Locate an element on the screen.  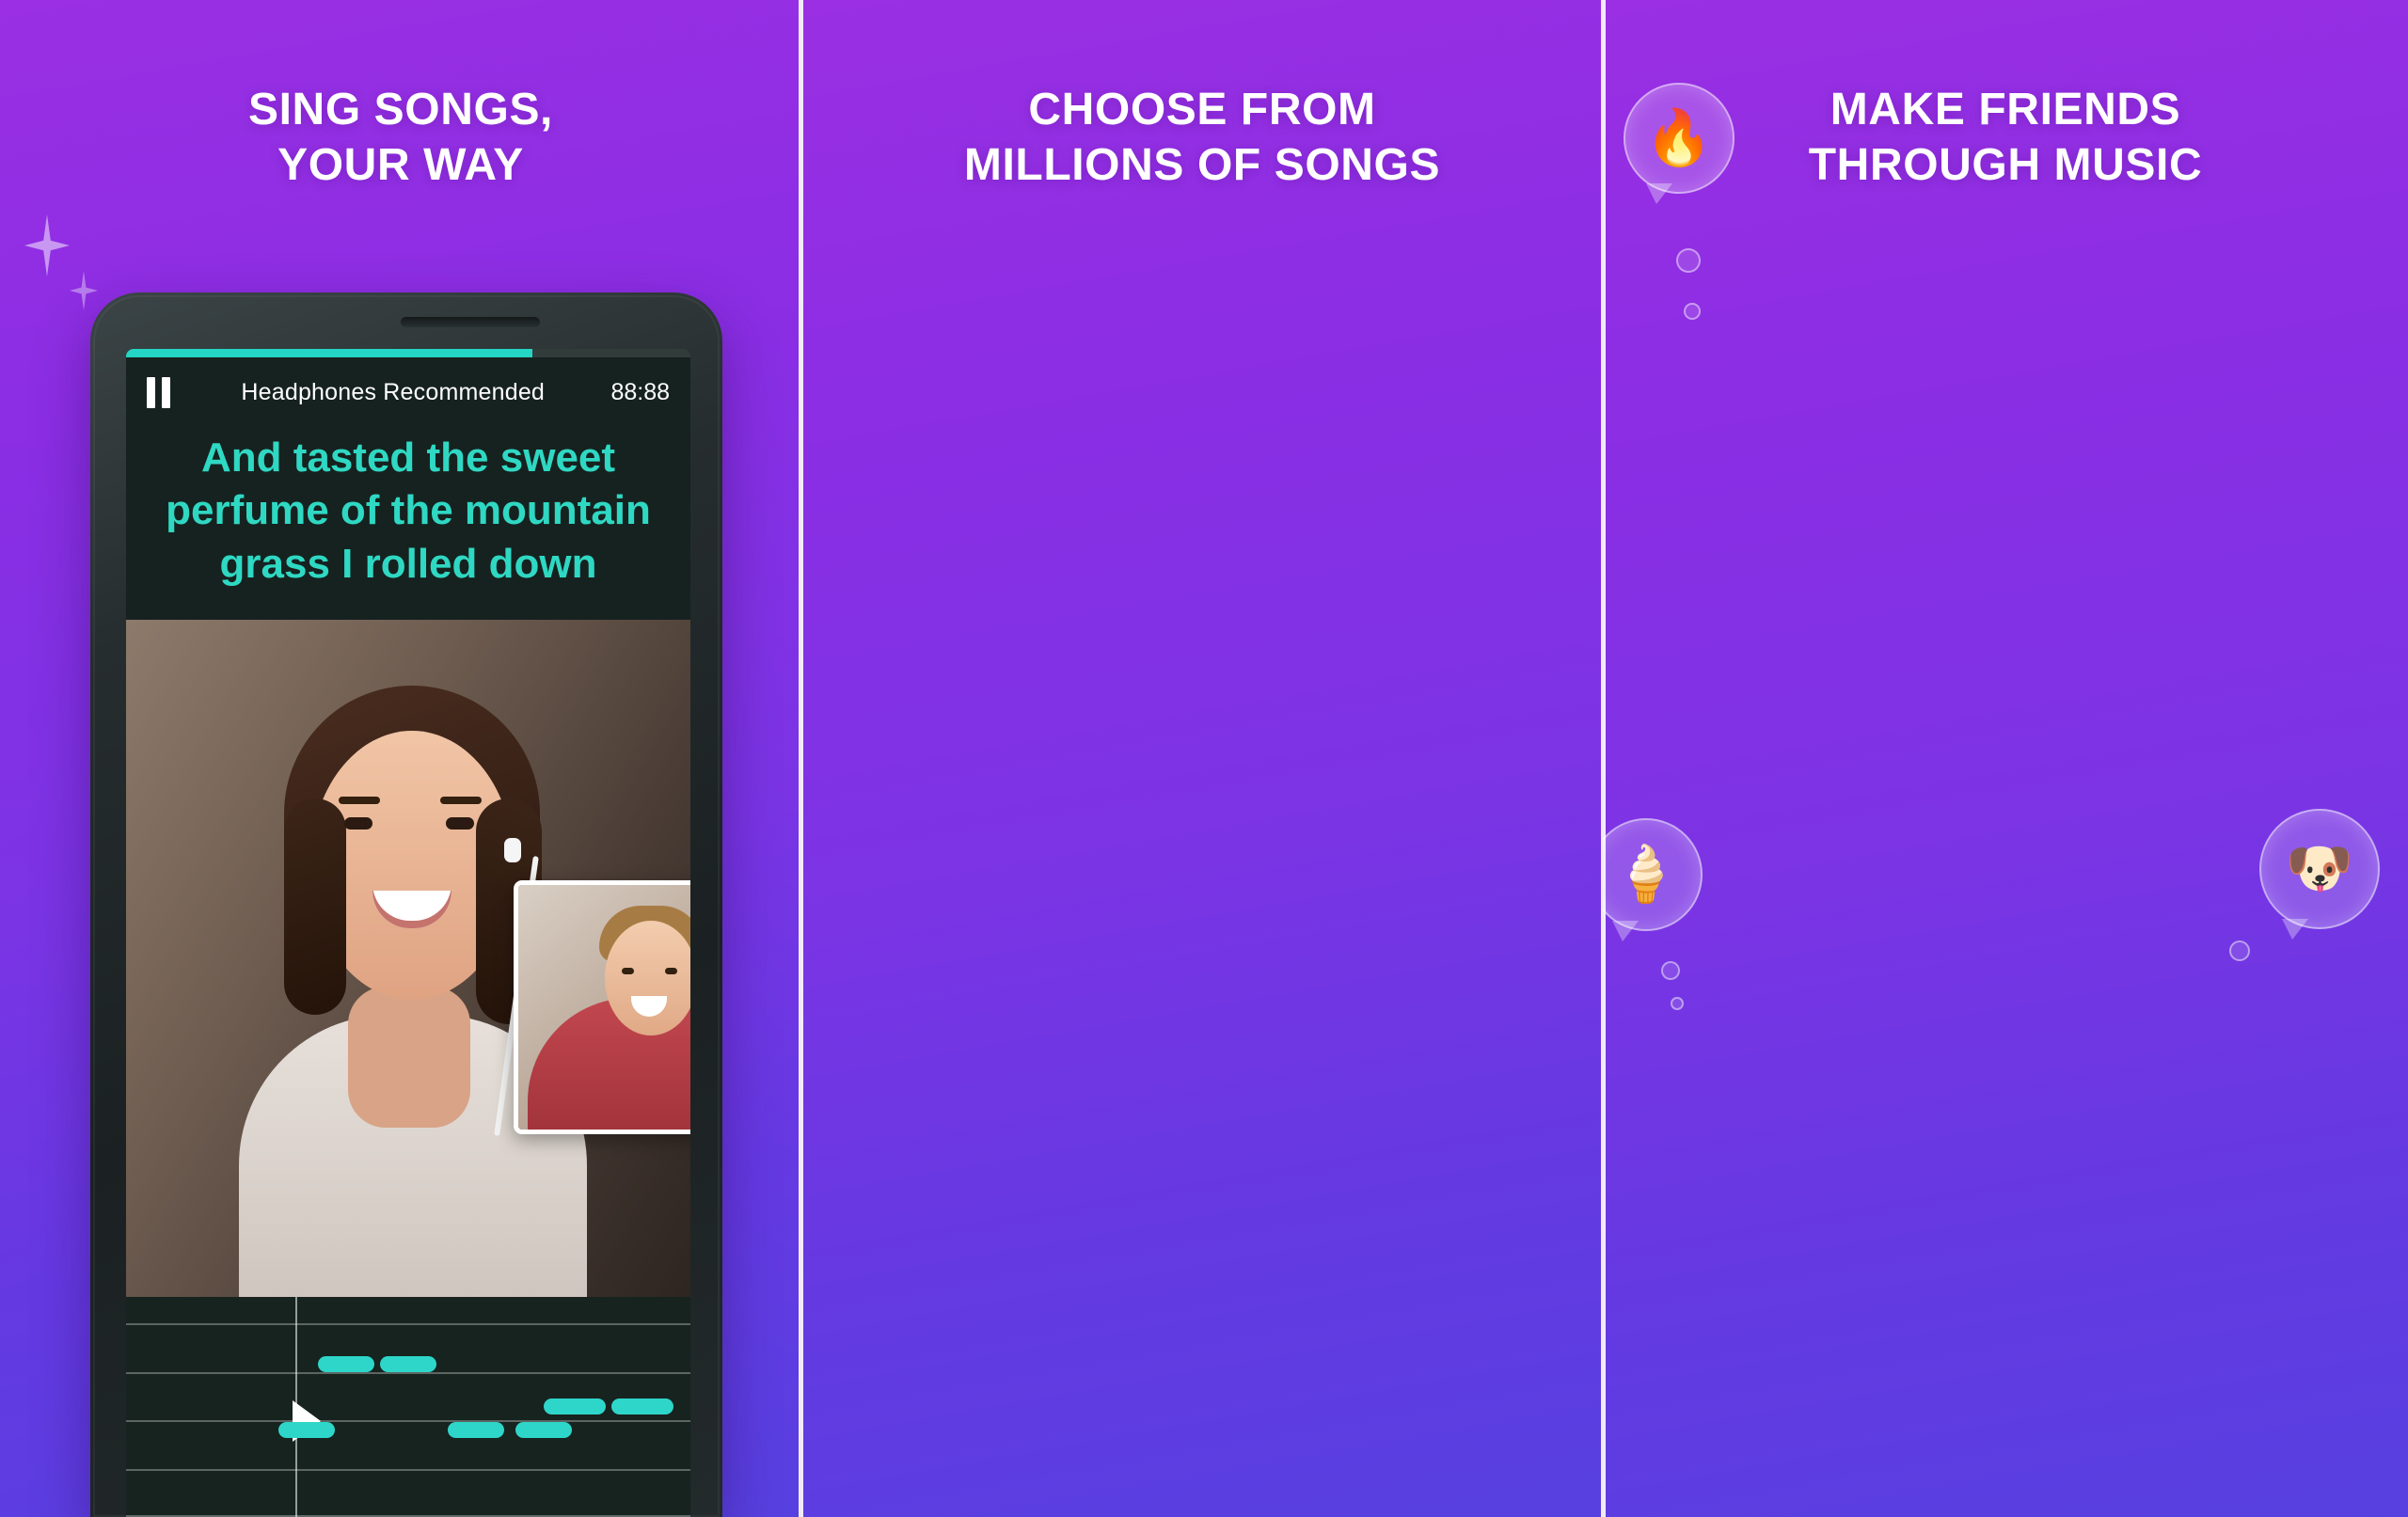
song-progress-fill is located at coordinates (329, 353).